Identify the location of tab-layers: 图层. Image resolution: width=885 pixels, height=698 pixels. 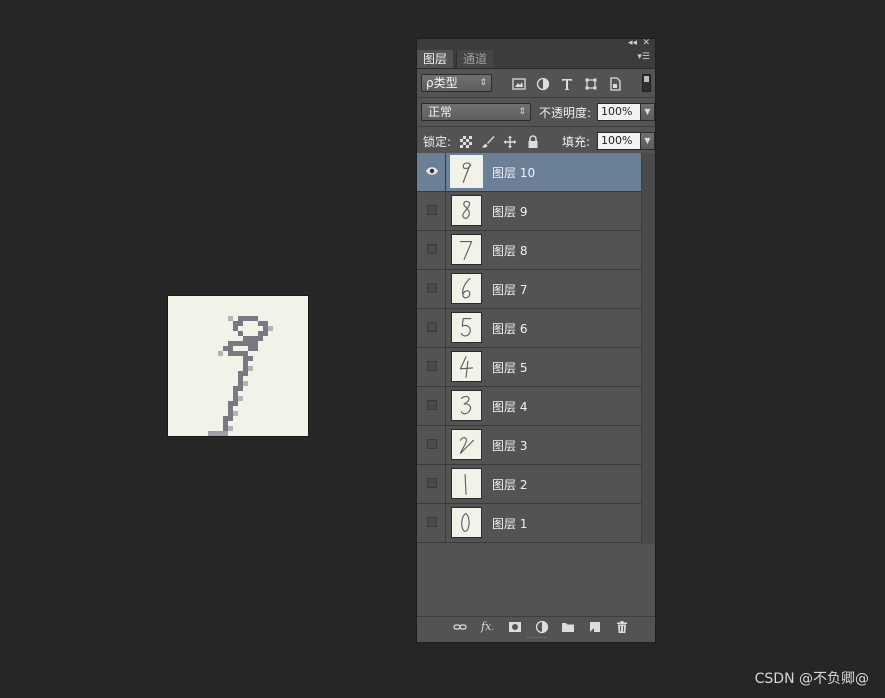
(435, 59).